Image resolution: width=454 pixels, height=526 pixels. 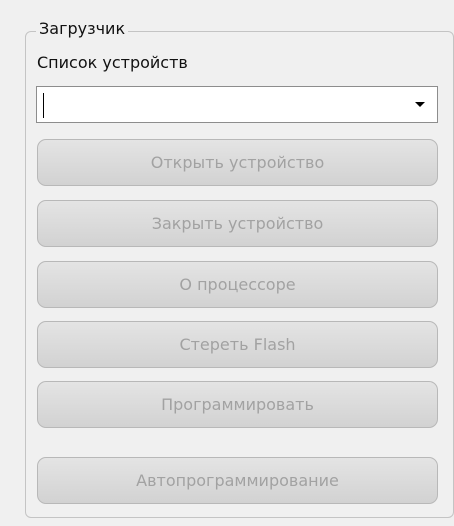 What do you see at coordinates (237, 344) in the screenshot?
I see `erase-flash-button: Стереть Flash` at bounding box center [237, 344].